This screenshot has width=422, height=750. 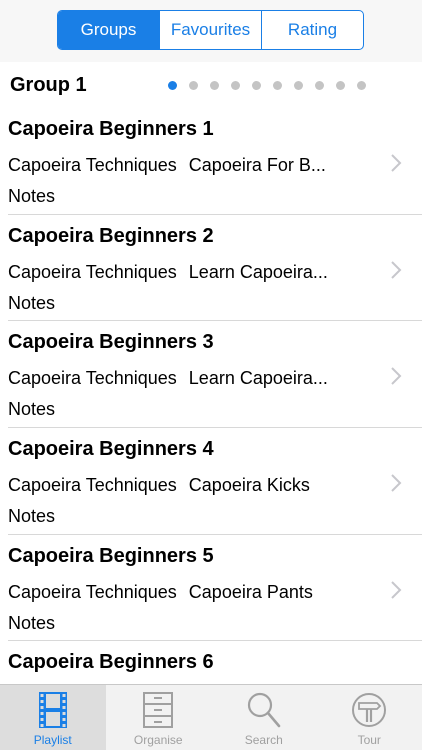 I want to click on segment-rating: Rating, so click(x=312, y=30).